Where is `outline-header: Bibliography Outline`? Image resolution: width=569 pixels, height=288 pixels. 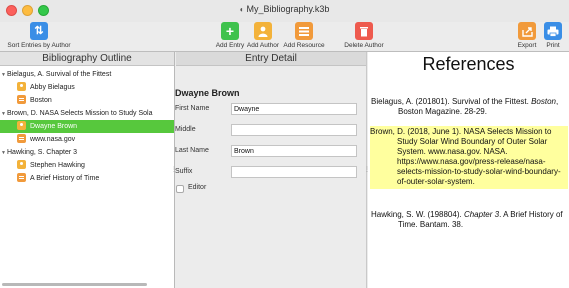
outline-header: Bibliography Outline is located at coordinates (87, 59).